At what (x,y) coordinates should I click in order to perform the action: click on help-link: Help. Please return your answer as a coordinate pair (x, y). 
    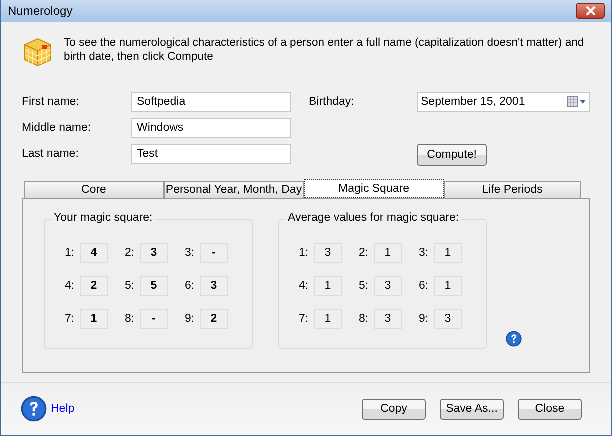
    Looking at the image, I should click on (63, 409).